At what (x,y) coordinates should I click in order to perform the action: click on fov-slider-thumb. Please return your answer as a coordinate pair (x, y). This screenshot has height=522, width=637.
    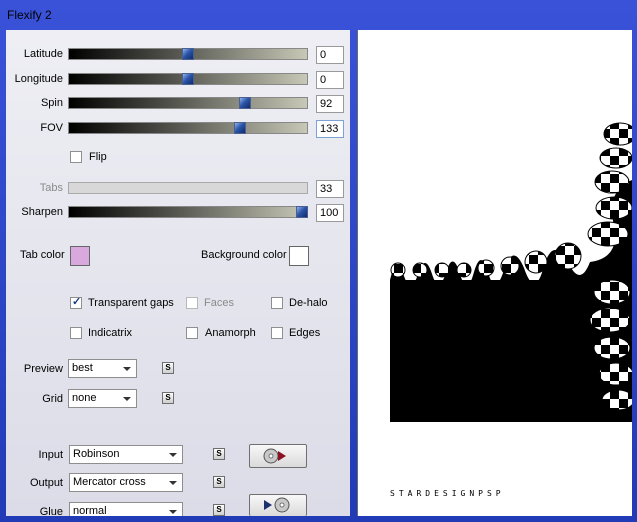
    Looking at the image, I should click on (240, 128).